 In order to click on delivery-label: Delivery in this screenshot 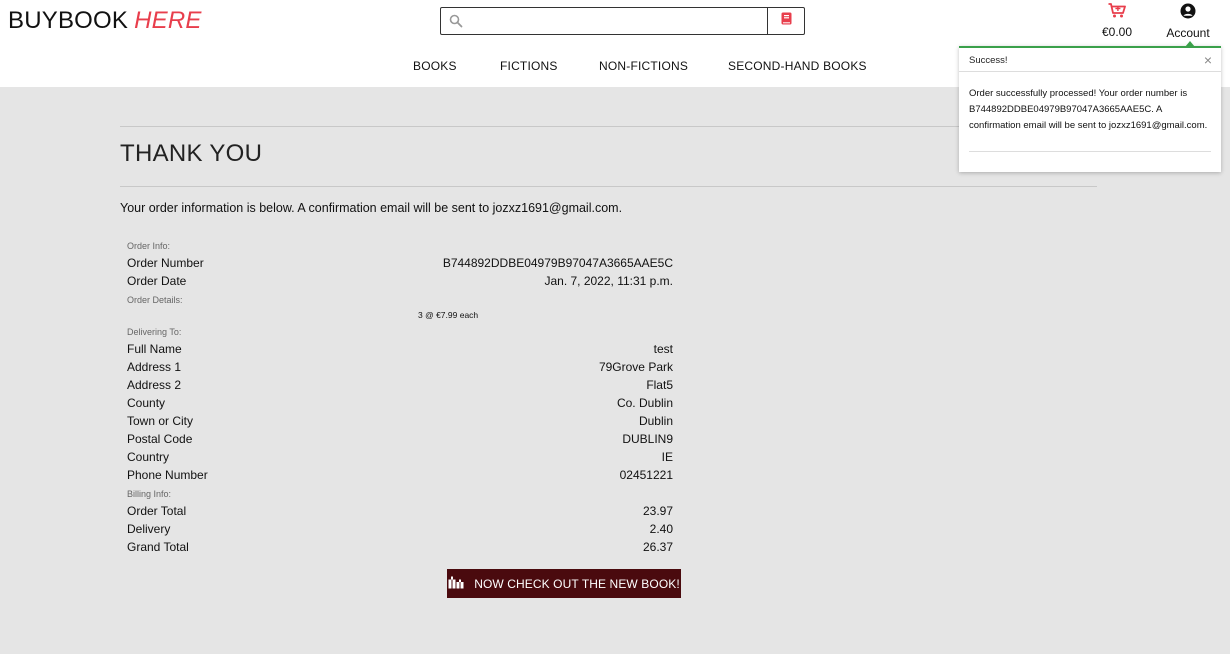, I will do `click(149, 529)`.